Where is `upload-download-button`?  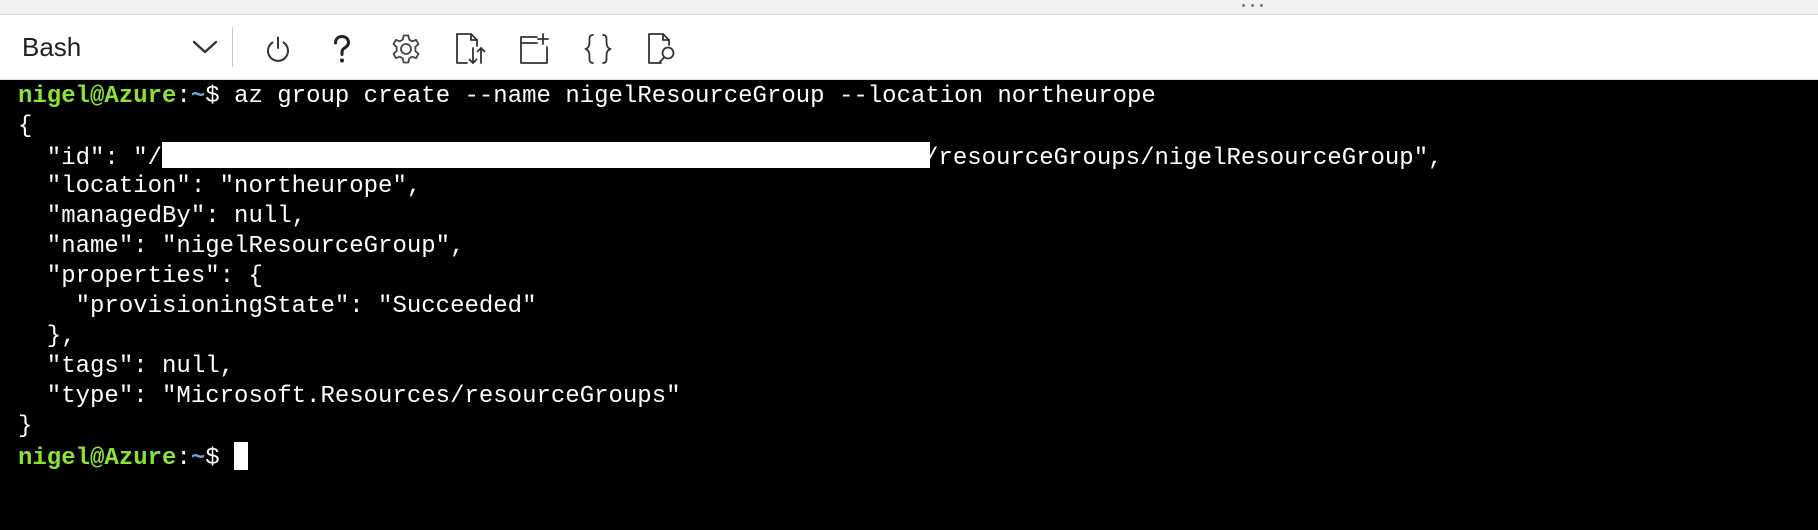 upload-download-button is located at coordinates (470, 49).